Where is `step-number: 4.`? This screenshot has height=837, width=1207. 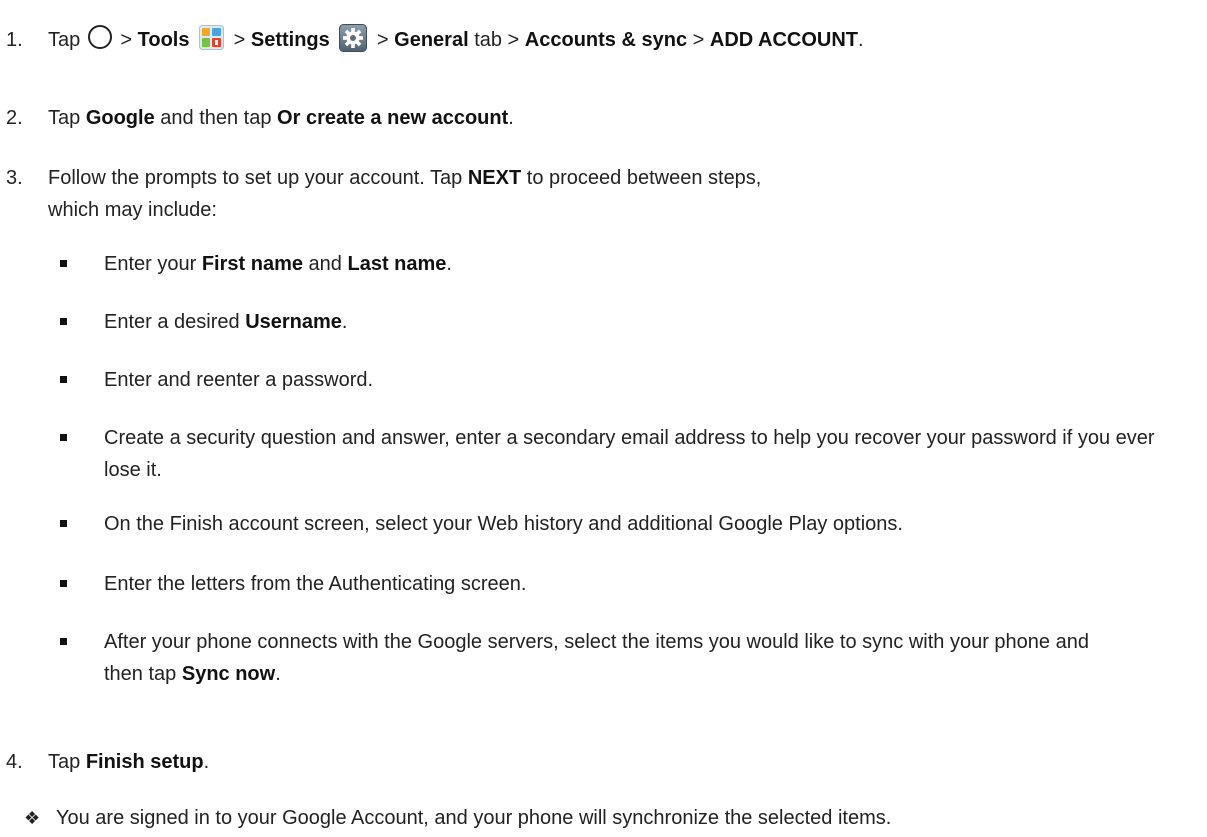
step-number: 4. is located at coordinates (14, 762).